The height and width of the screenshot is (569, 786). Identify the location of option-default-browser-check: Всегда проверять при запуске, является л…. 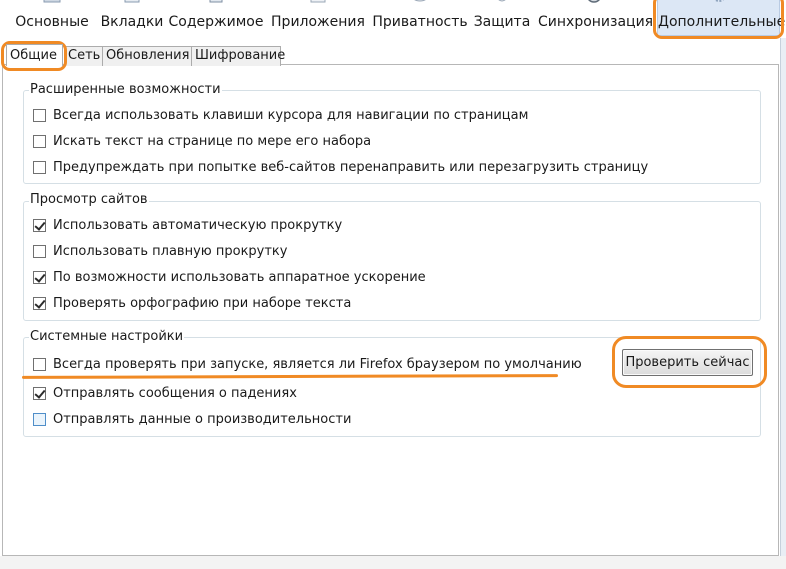
(307, 364).